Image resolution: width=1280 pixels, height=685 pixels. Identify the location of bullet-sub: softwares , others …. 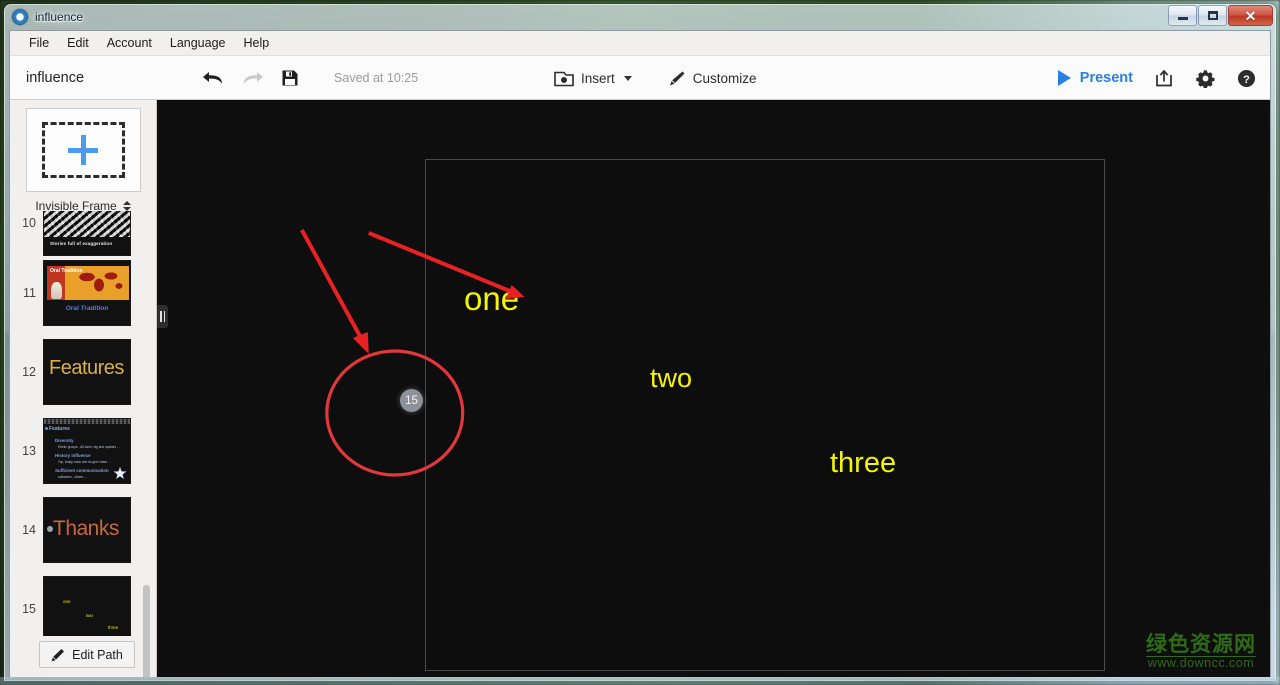
(73, 476).